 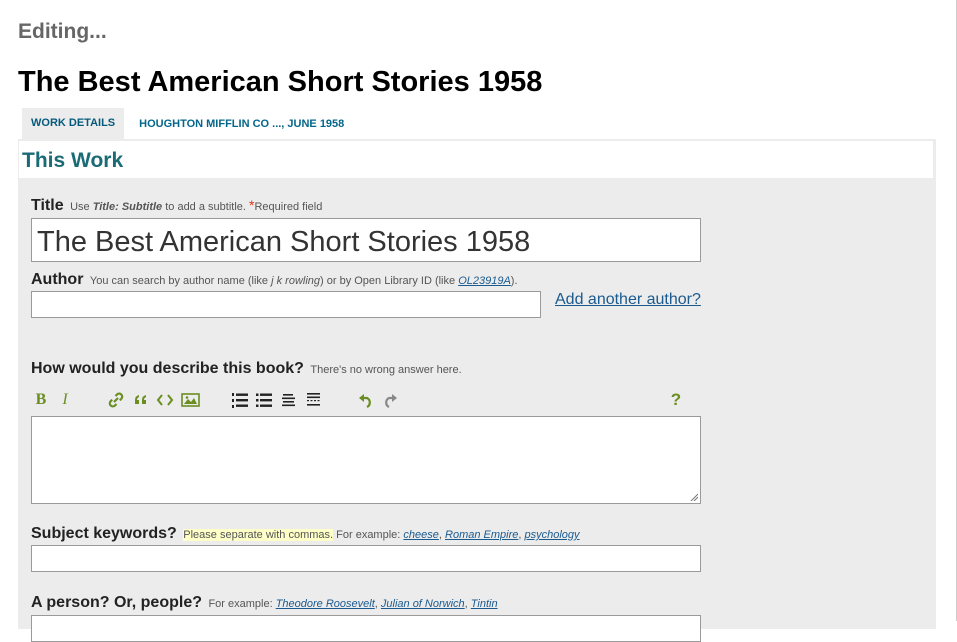 I want to click on description-label-text: How would you describe this book?, so click(x=167, y=368).